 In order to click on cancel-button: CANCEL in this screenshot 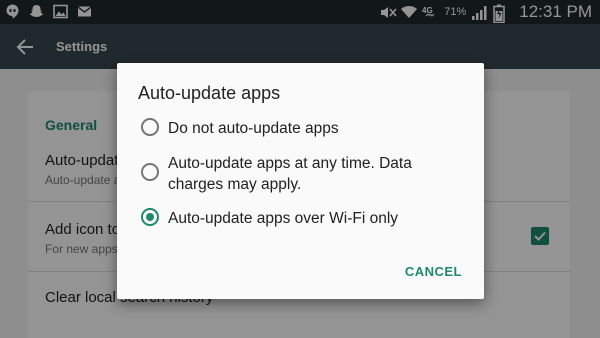, I will do `click(433, 271)`.